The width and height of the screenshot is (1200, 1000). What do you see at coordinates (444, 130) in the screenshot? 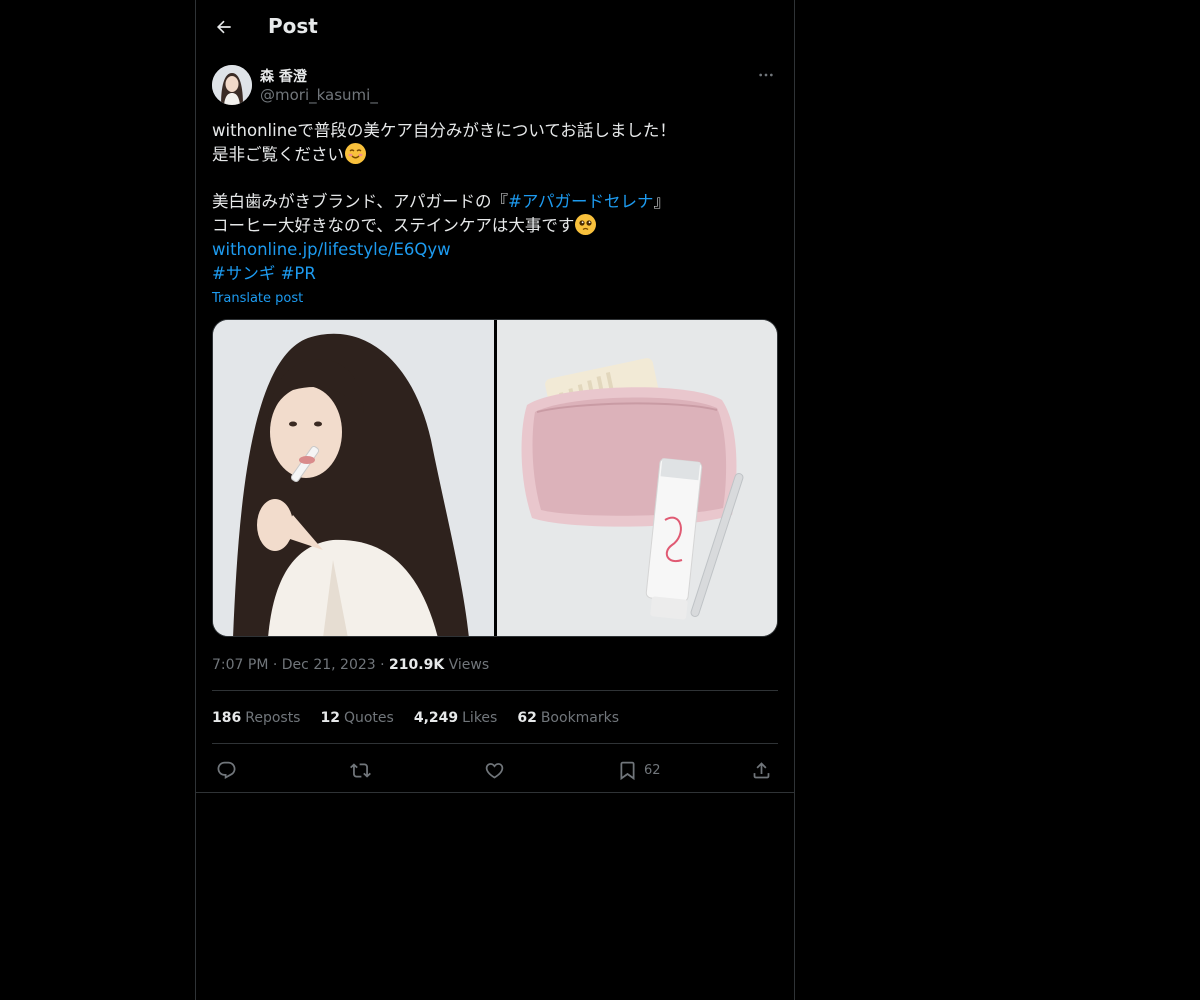
I see `post-text-line: withonlineで普段の美ケア自分みがきについてお話しました！` at bounding box center [444, 130].